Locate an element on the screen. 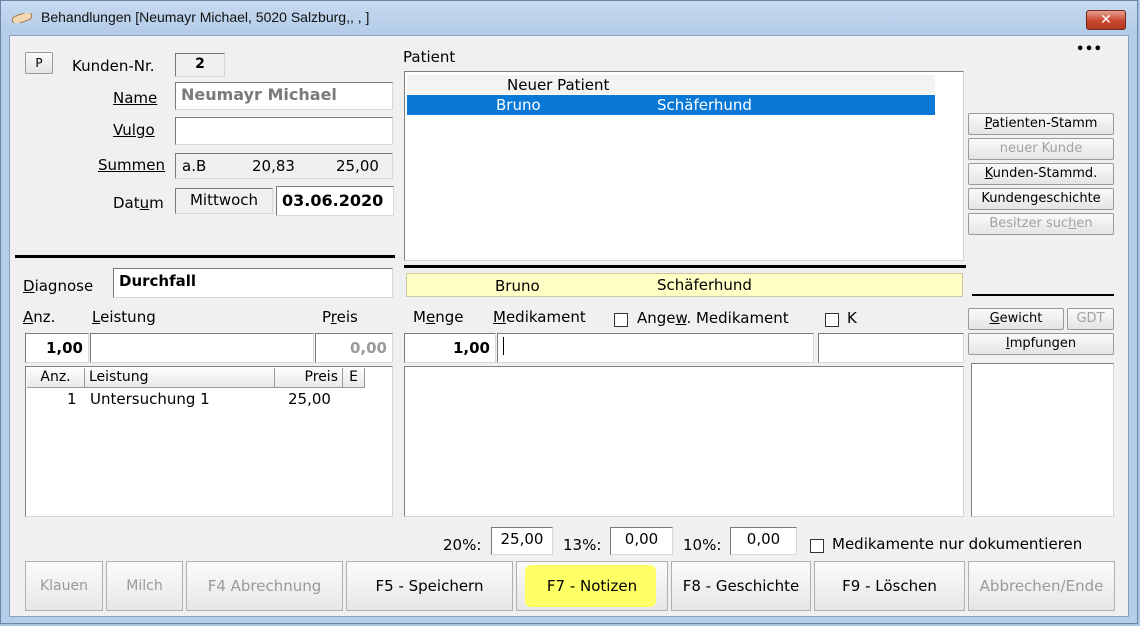  k-label: K is located at coordinates (852, 318).